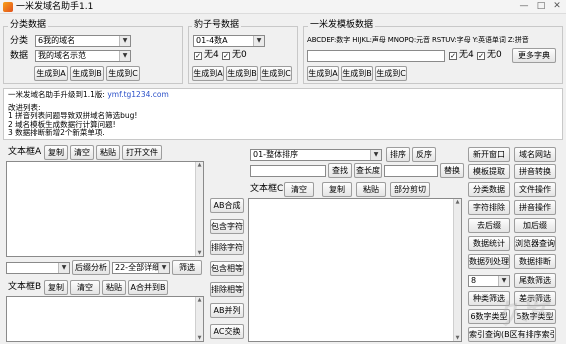  What do you see at coordinates (105, 209) in the screenshot?
I see `textA-area` at bounding box center [105, 209].